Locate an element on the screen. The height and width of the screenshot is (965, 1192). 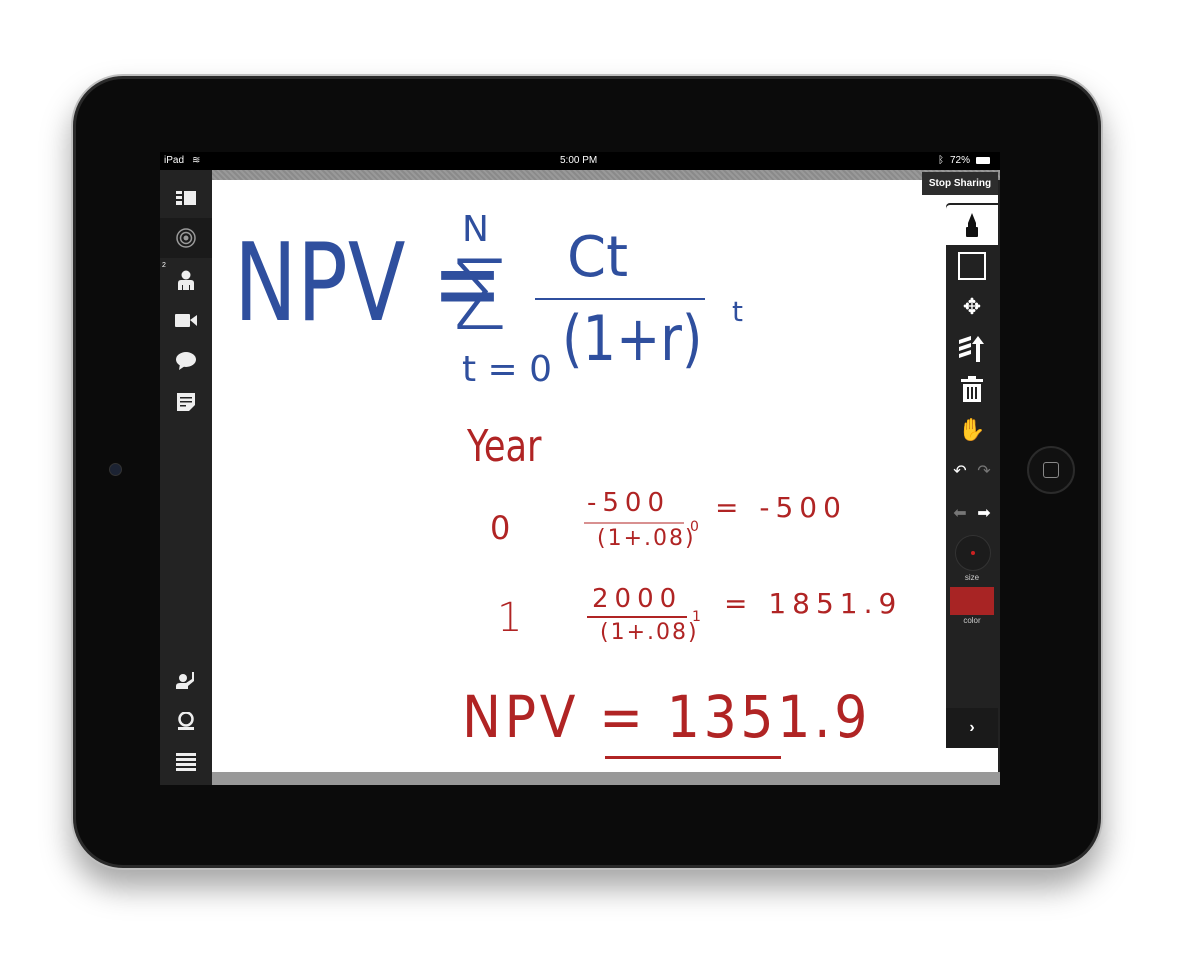
stop-sharing-button: Stop Sharing is located at coordinates (960, 183).